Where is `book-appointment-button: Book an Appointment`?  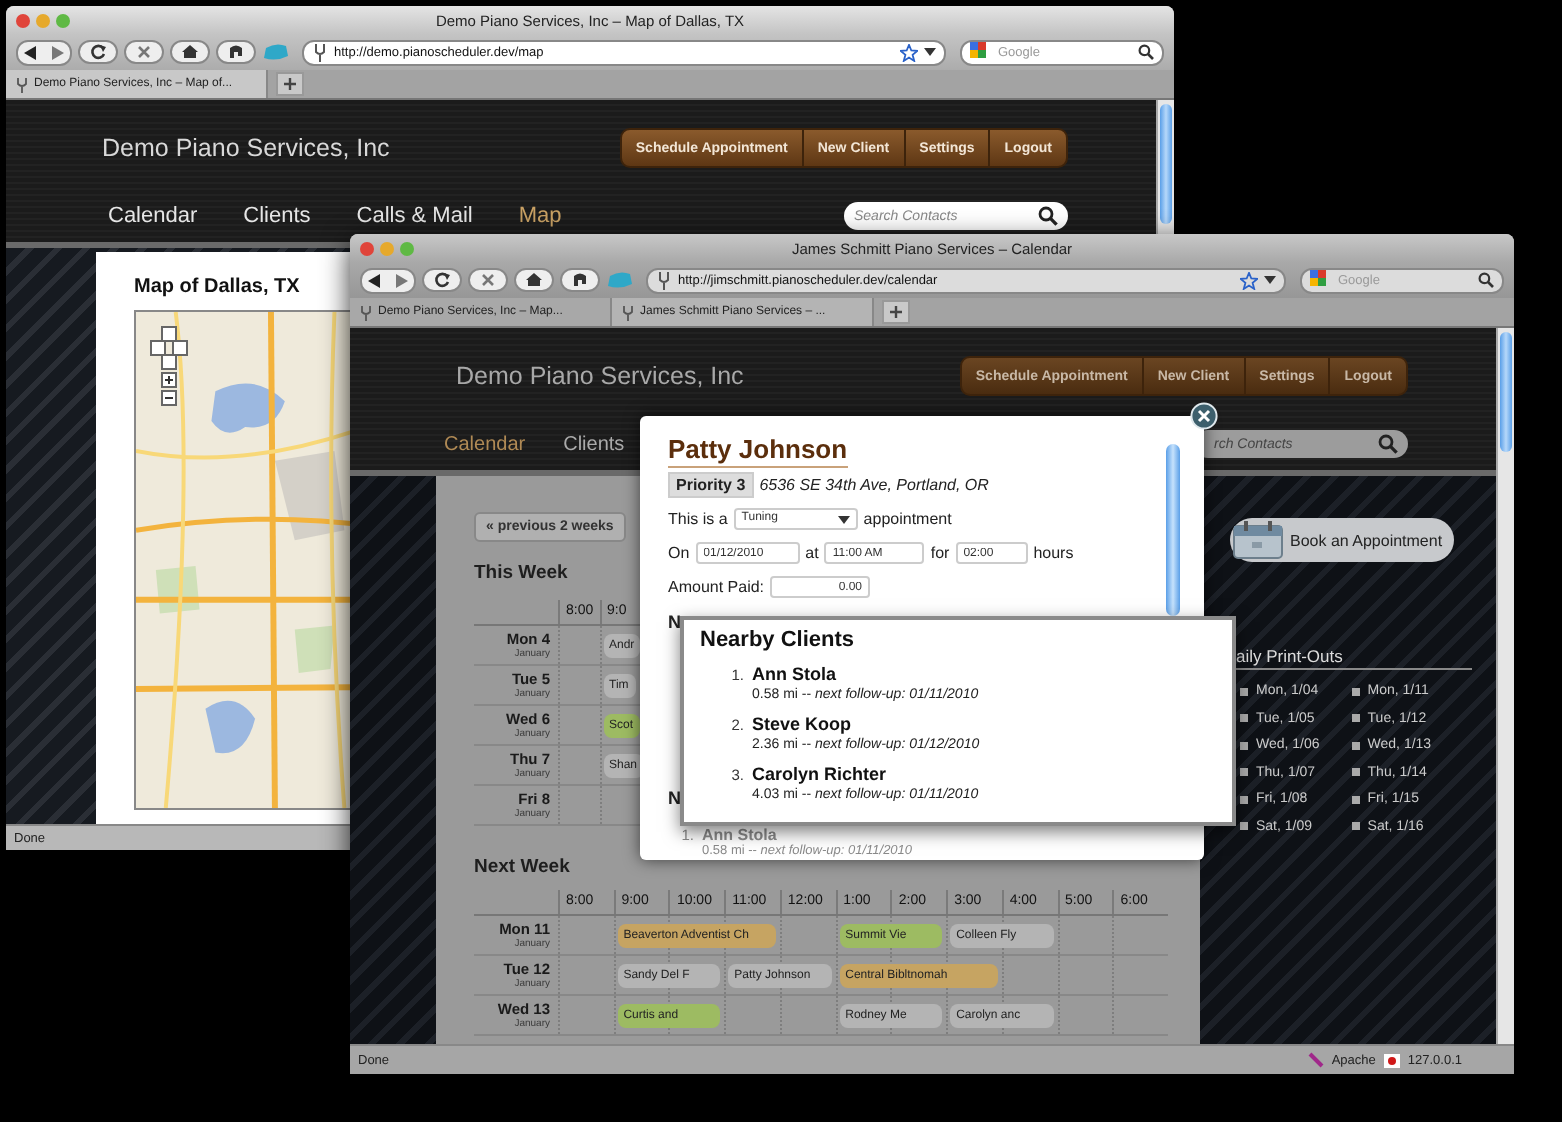
book-appointment-button: Book an Appointment is located at coordinates (1342, 540).